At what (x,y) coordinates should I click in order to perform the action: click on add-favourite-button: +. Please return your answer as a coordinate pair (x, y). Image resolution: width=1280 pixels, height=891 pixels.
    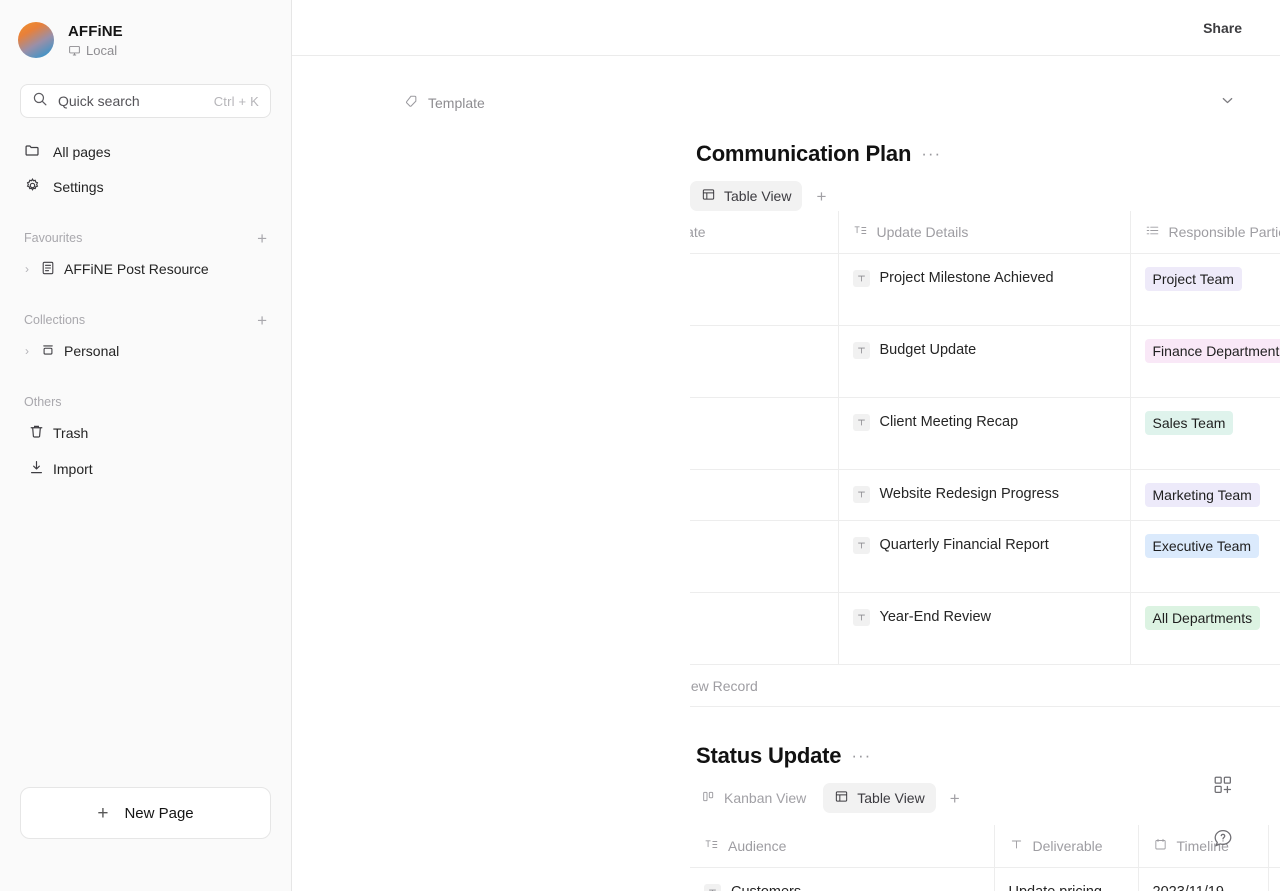
    Looking at the image, I should click on (262, 238).